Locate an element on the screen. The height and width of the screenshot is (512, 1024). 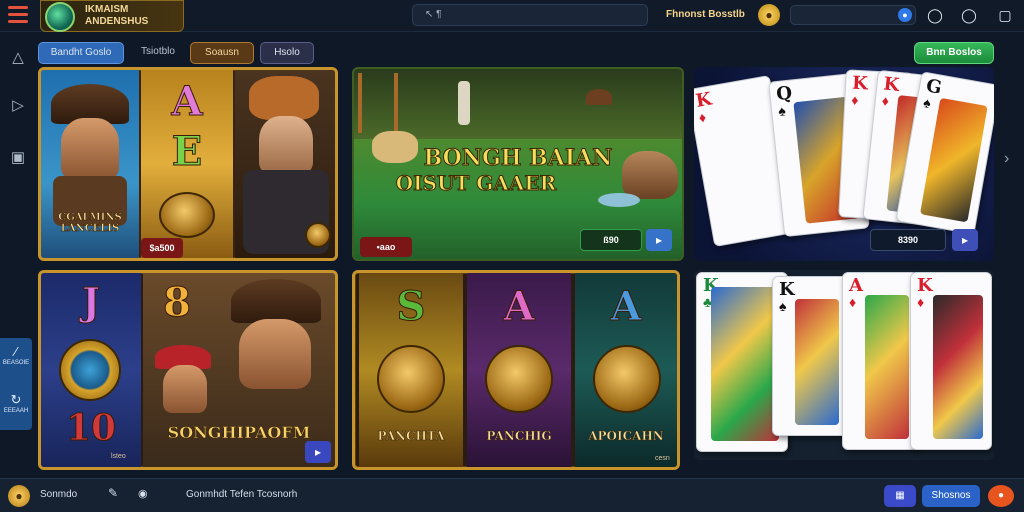
wallet-icon: ▢ is located at coordinates (1005, 15).